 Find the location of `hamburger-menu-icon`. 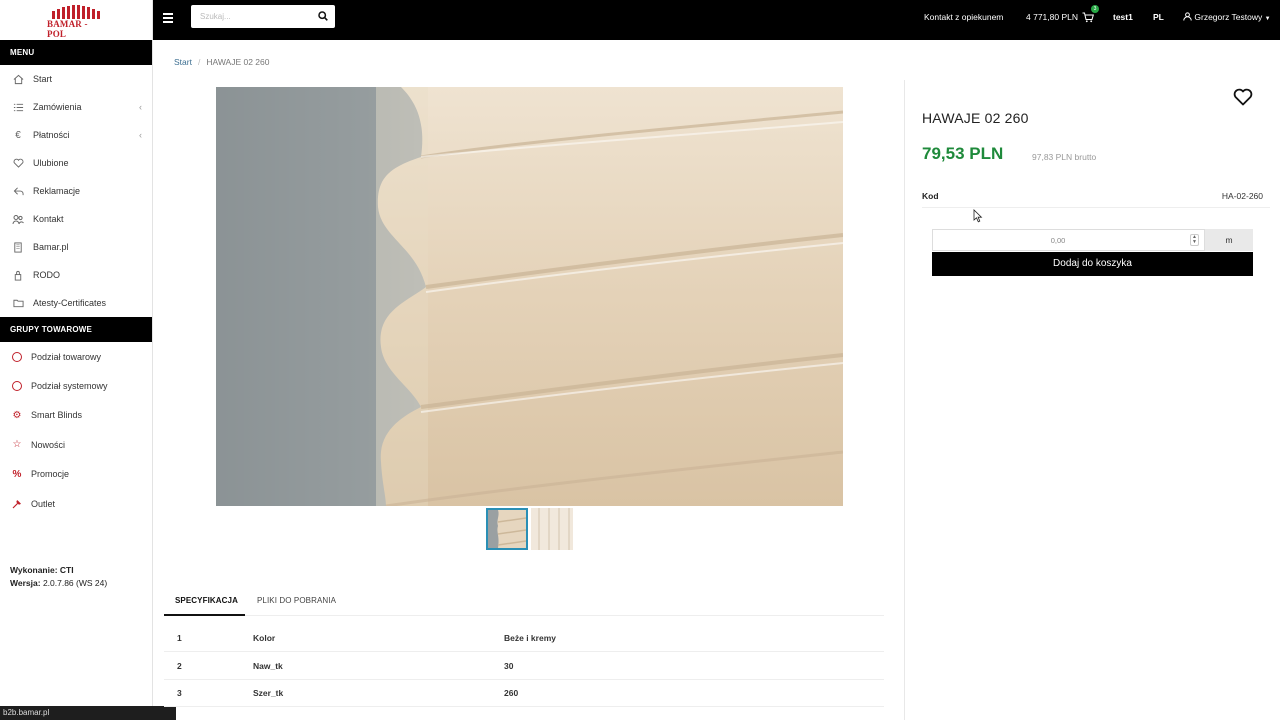

hamburger-menu-icon is located at coordinates (168, 18).